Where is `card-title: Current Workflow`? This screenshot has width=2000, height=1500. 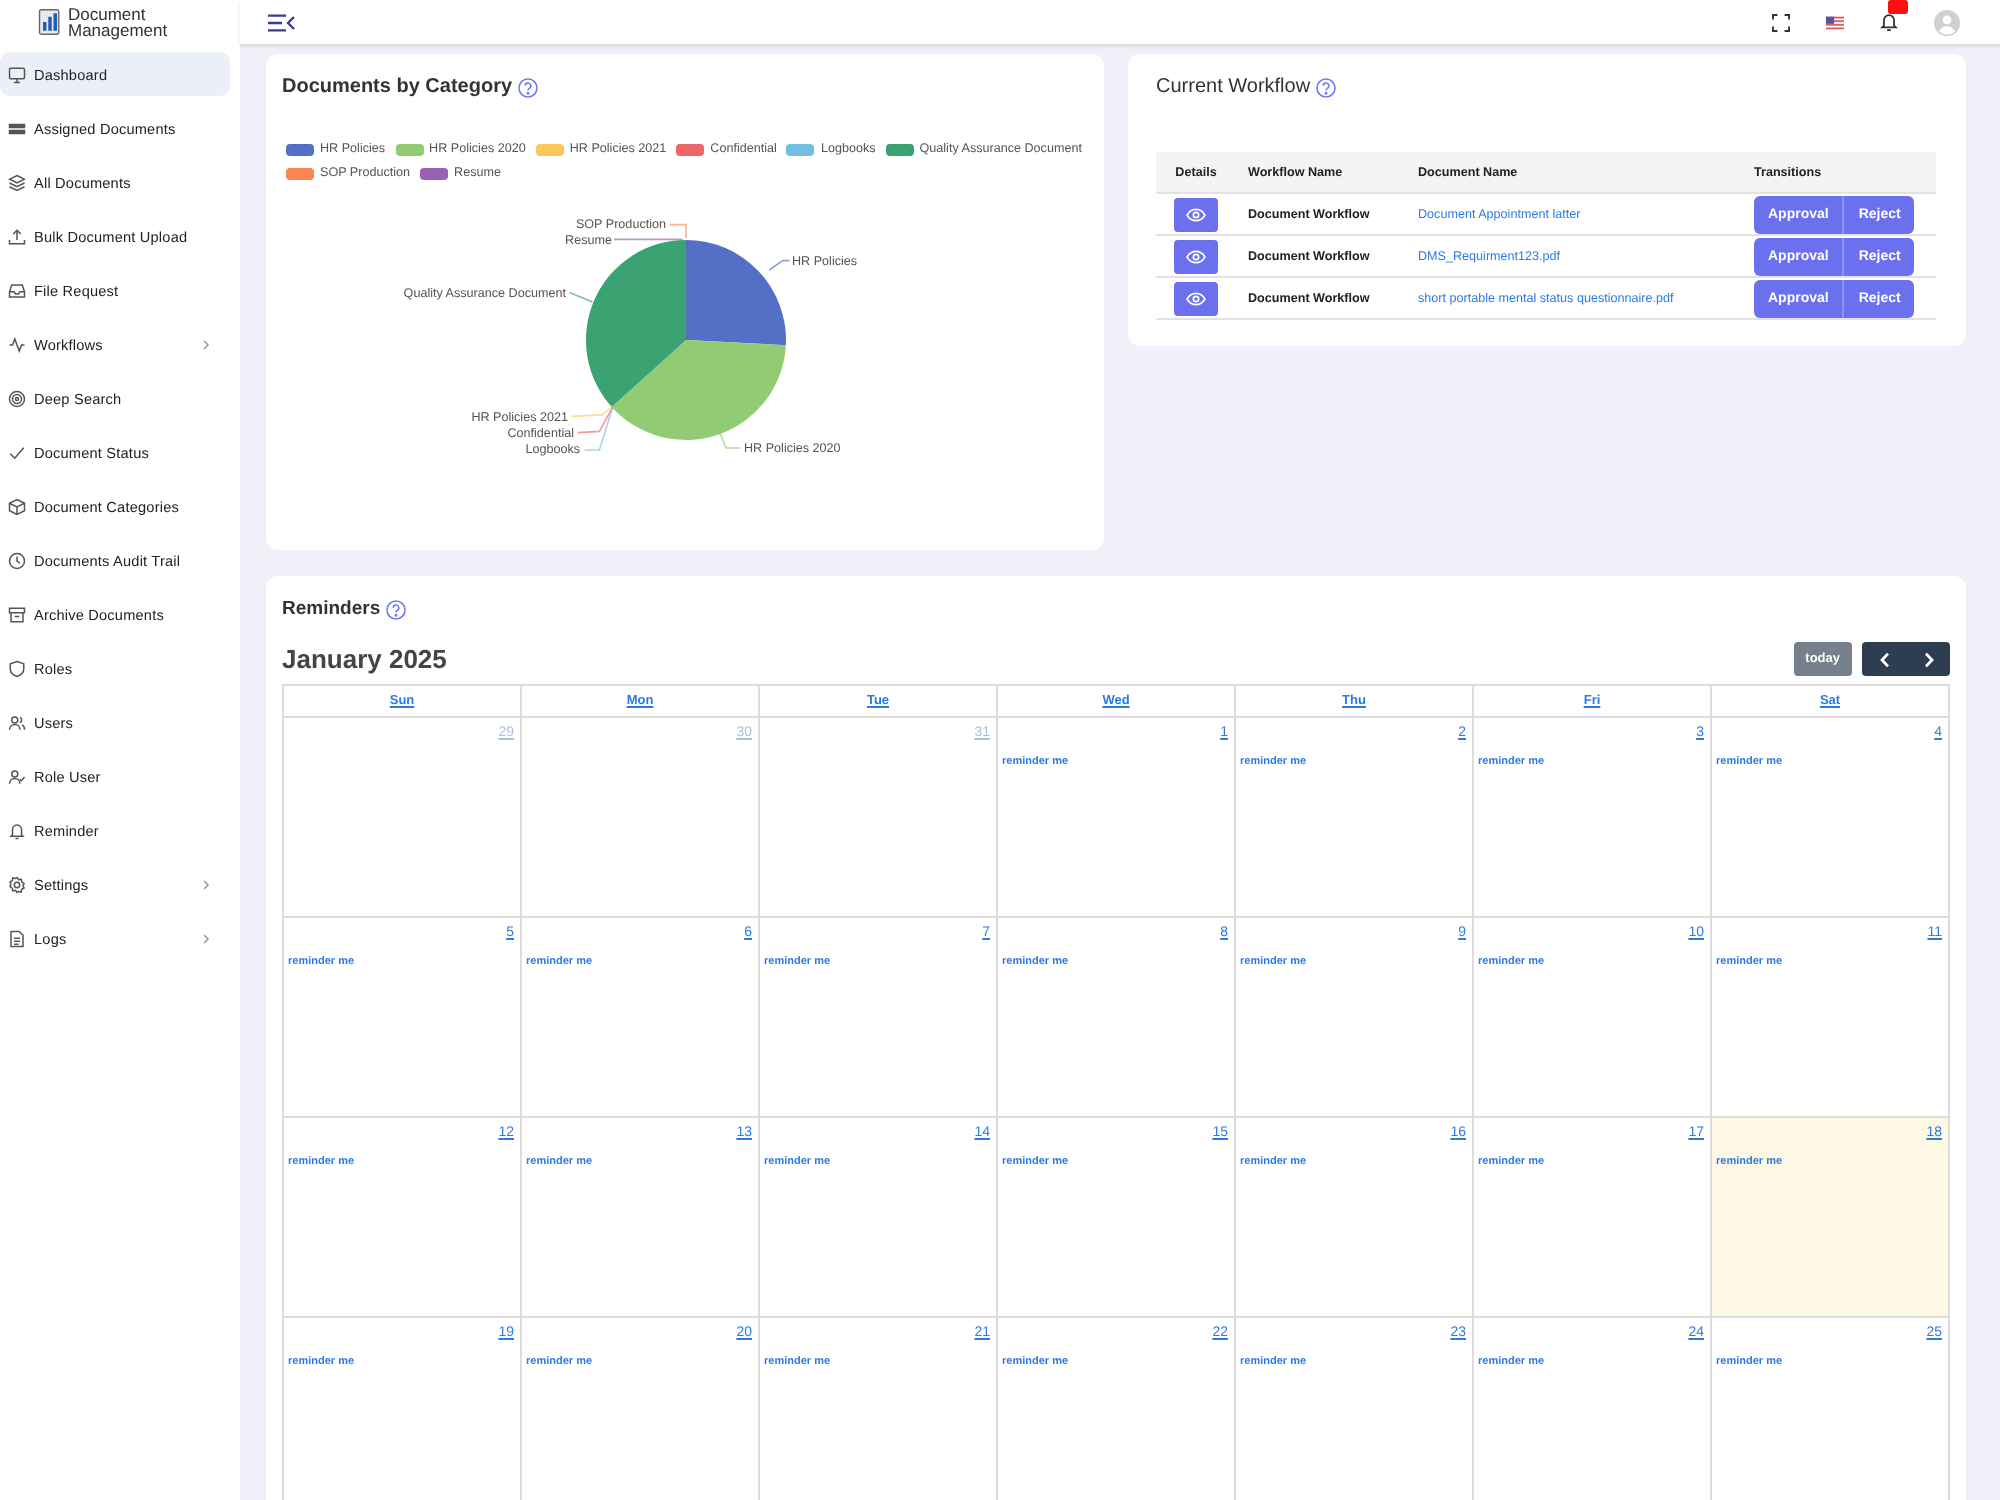 card-title: Current Workflow is located at coordinates (1233, 86).